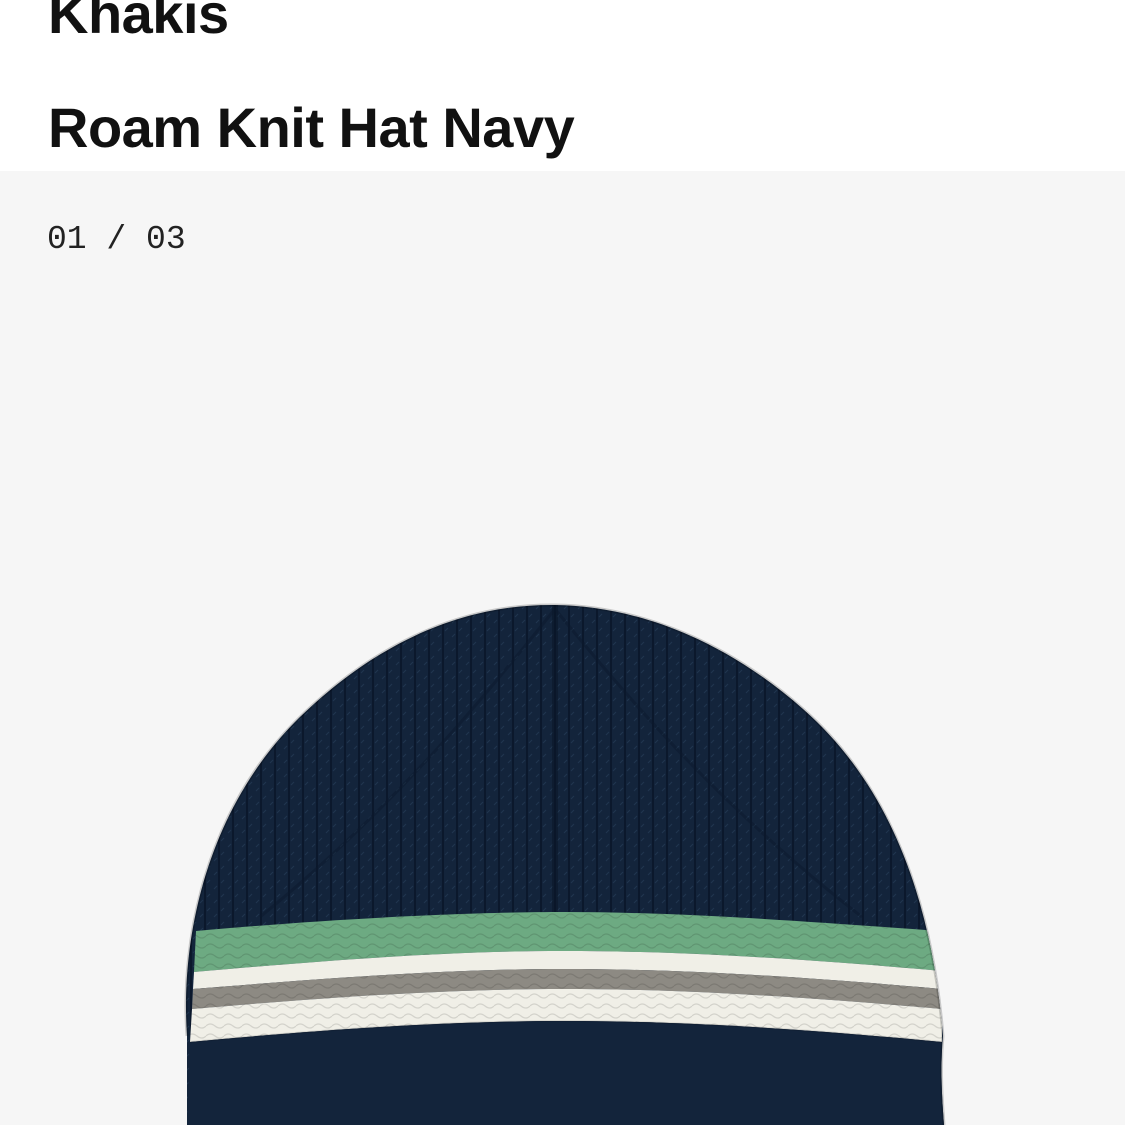 The width and height of the screenshot is (1125, 1125). I want to click on brand-name: Khakis, so click(138, 23).